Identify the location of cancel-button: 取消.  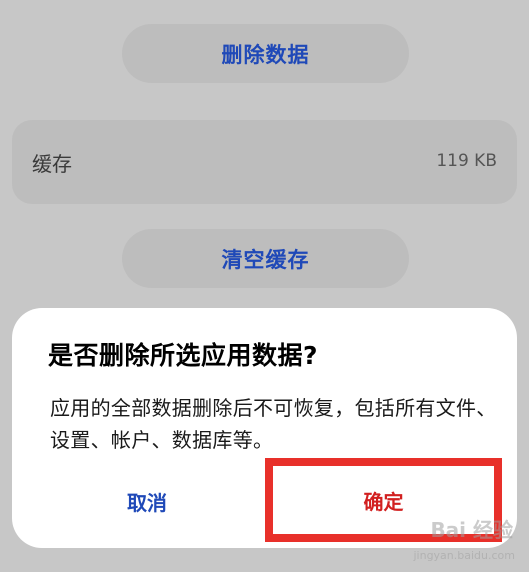
(147, 501).